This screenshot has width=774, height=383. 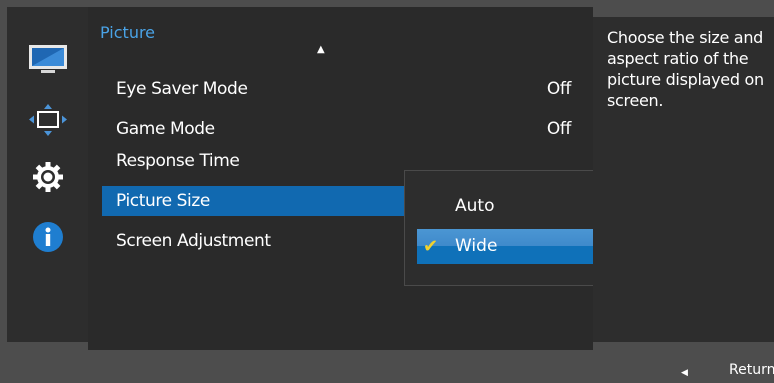 What do you see at coordinates (193, 241) in the screenshot?
I see `menu-item-label: Screen Adjustment` at bounding box center [193, 241].